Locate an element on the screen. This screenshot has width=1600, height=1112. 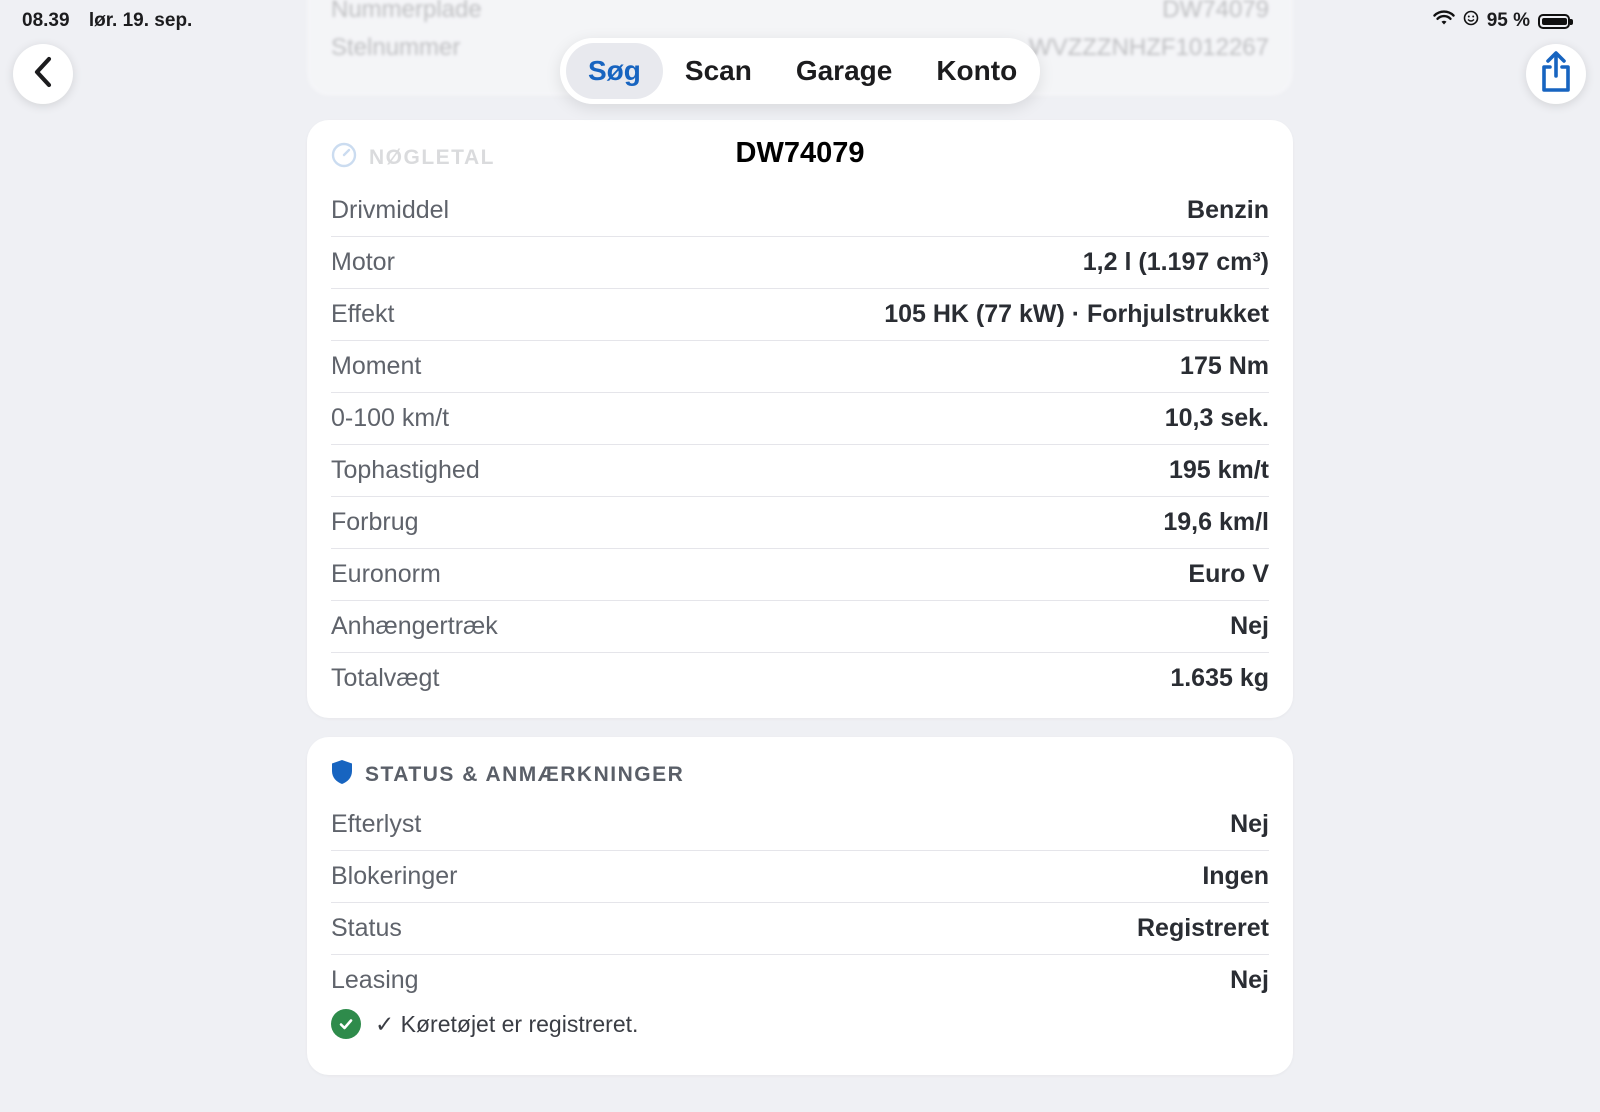
status-label: Blokeringer is located at coordinates (394, 876).